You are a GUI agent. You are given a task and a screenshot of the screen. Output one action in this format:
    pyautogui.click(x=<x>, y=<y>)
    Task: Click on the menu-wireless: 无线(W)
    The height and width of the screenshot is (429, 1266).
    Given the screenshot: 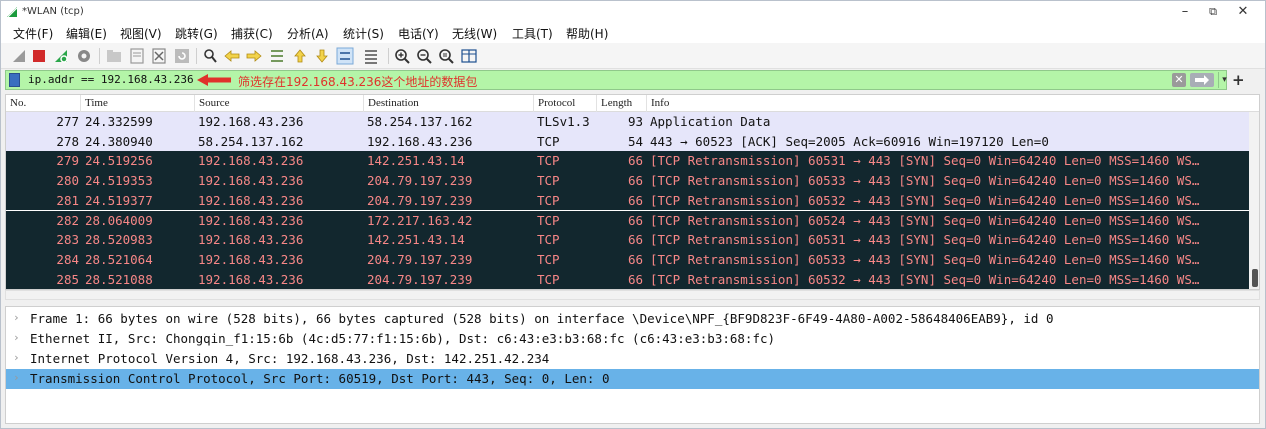 What is the action you would take?
    pyautogui.click(x=474, y=33)
    